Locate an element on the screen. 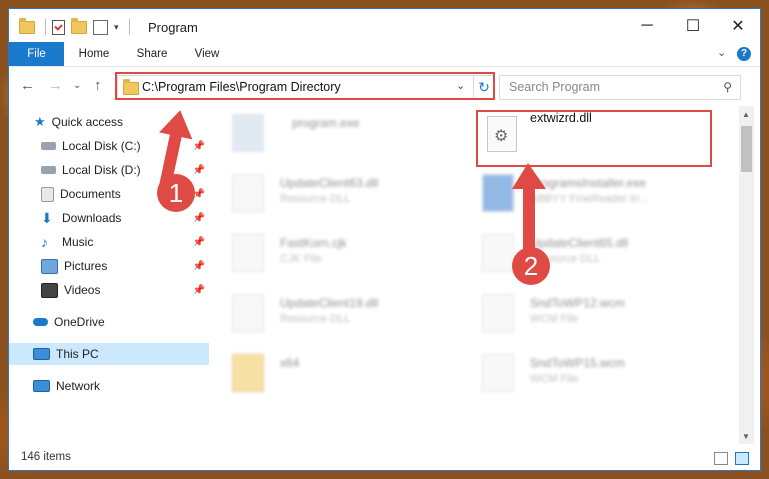  address-highlight-box is located at coordinates (305, 86).